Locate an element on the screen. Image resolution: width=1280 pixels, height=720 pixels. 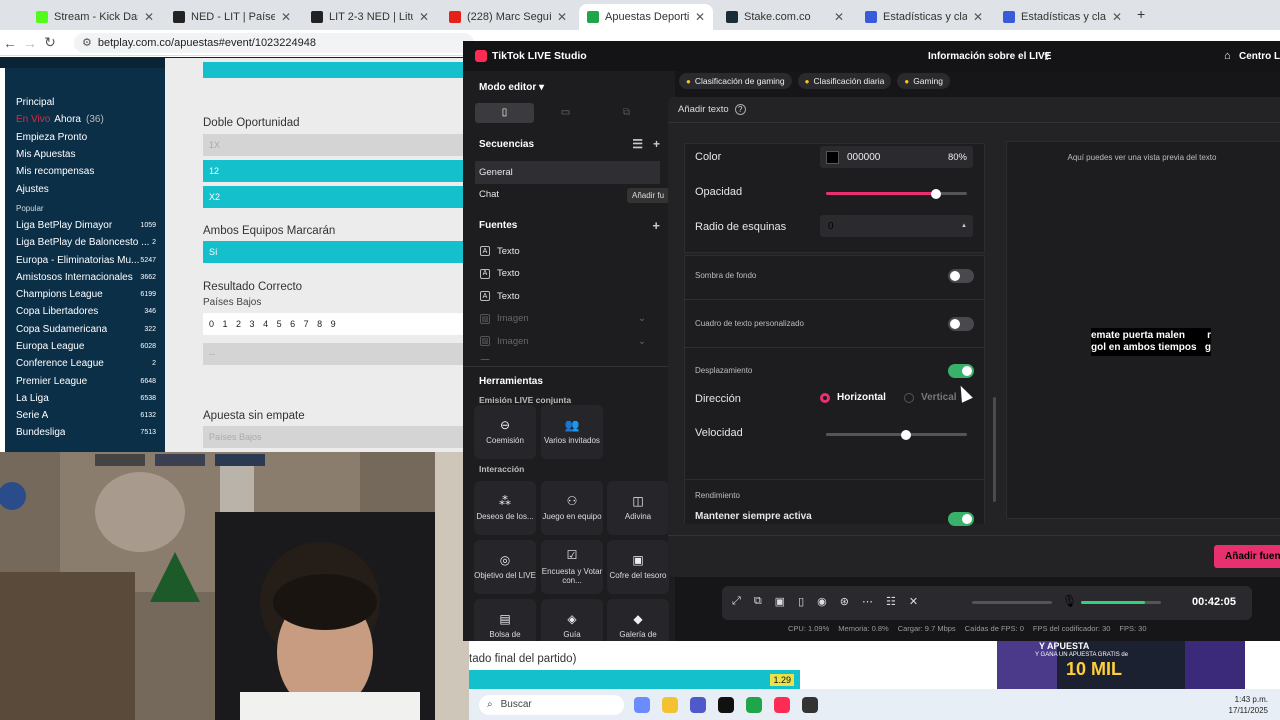
settings-ring-icon: ⊛ is located at coordinates (844, 601).